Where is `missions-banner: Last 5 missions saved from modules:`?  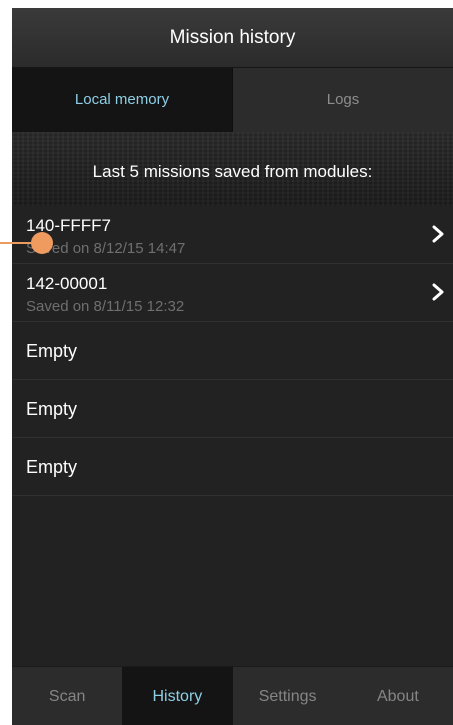
missions-banner: Last 5 missions saved from modules: is located at coordinates (232, 169).